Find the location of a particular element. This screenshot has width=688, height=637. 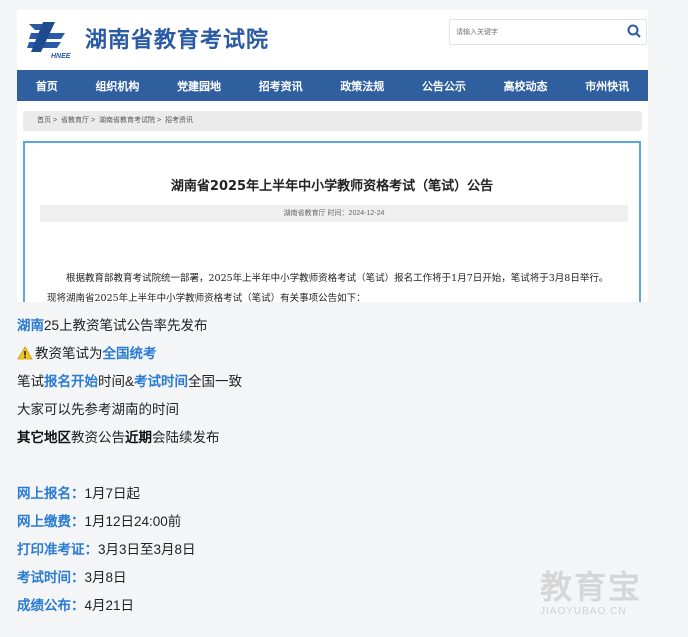

post-line-5: 其它地区教资公告近期会陆续发布 is located at coordinates (337, 438).